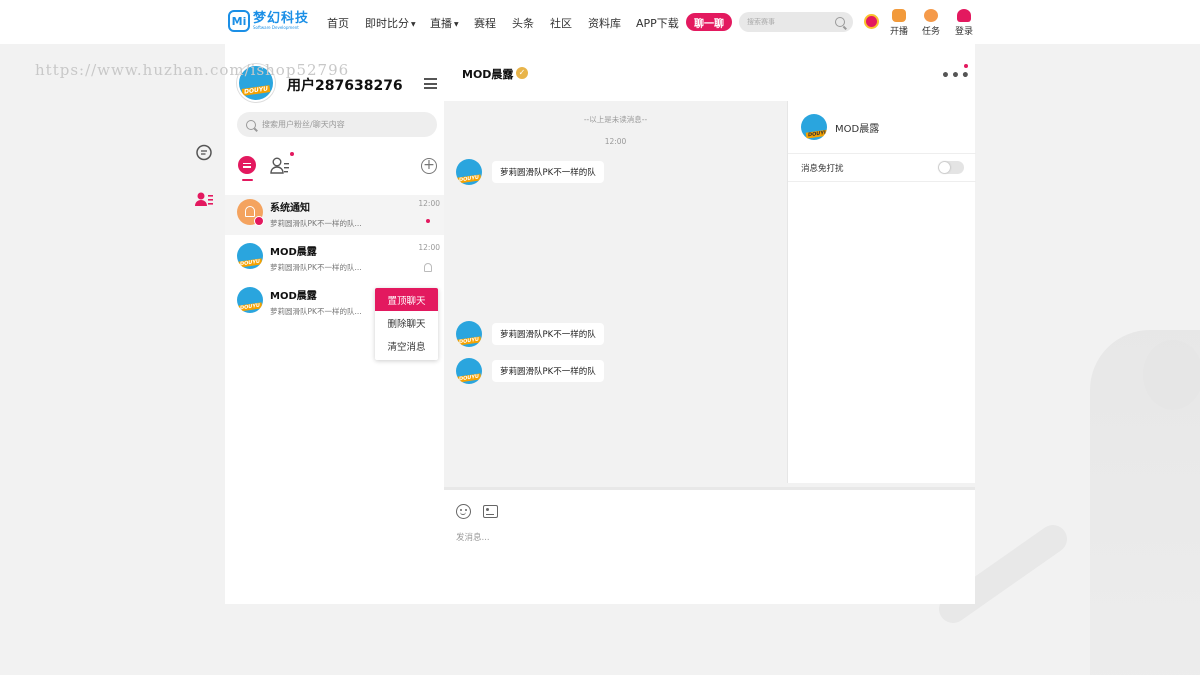 This screenshot has width=1200, height=675. What do you see at coordinates (250, 212) in the screenshot?
I see `system-notification-icon` at bounding box center [250, 212].